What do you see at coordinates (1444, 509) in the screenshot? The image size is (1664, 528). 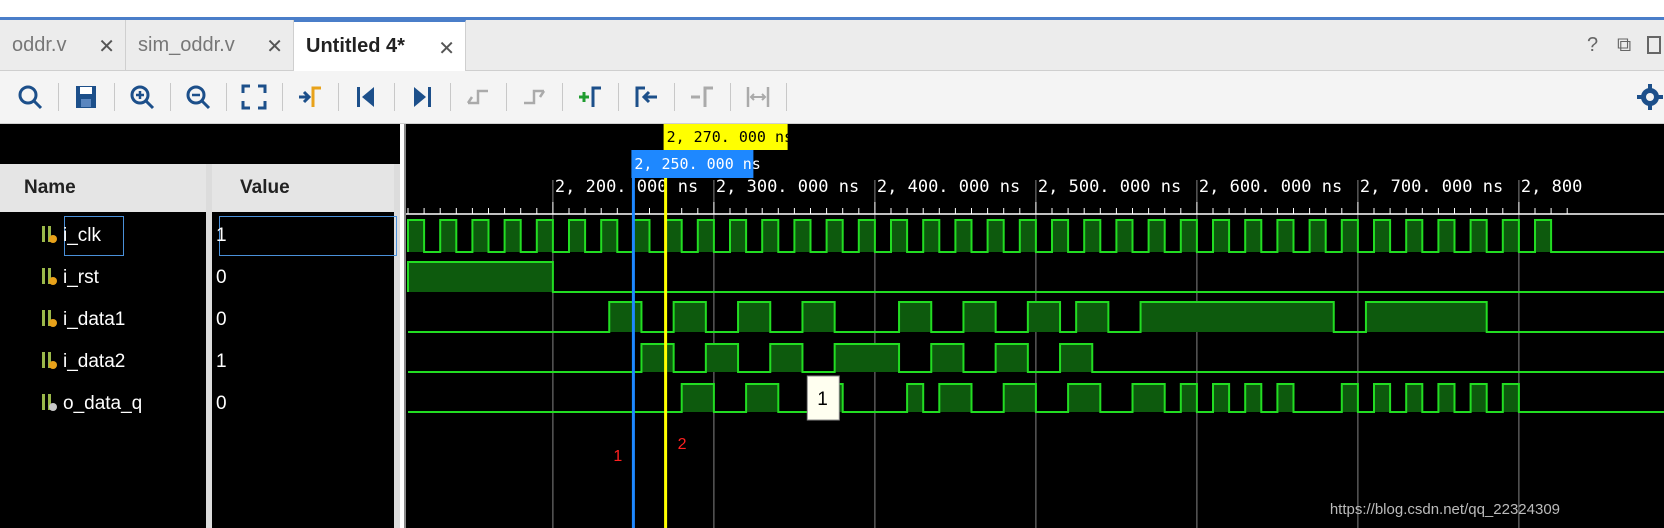 I see `watermark: https://blog.csdn.net/qq_22324309` at bounding box center [1444, 509].